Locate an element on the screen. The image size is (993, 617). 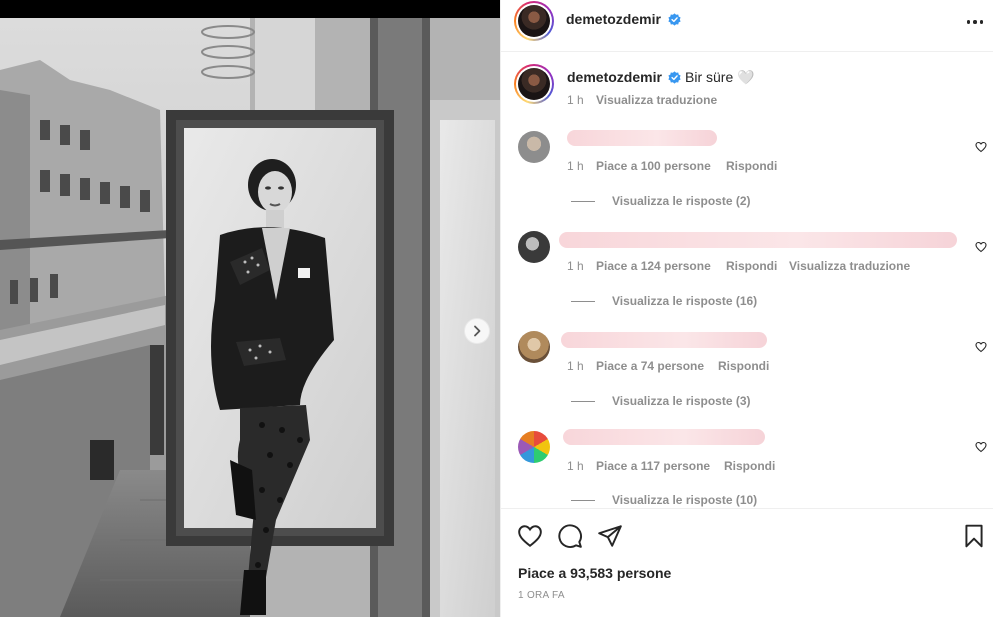
comment-icon is located at coordinates (570, 536).